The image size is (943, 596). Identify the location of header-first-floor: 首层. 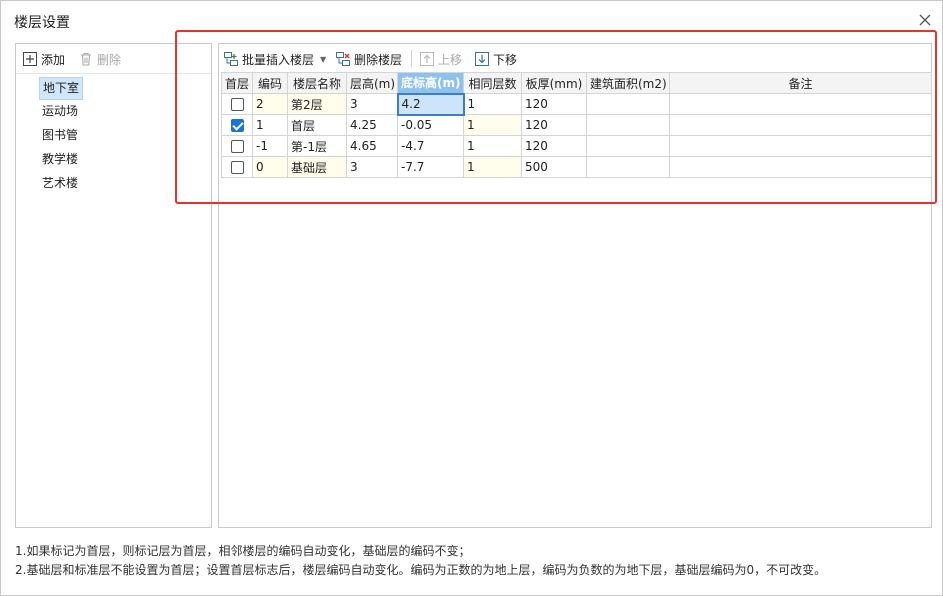
(237, 83).